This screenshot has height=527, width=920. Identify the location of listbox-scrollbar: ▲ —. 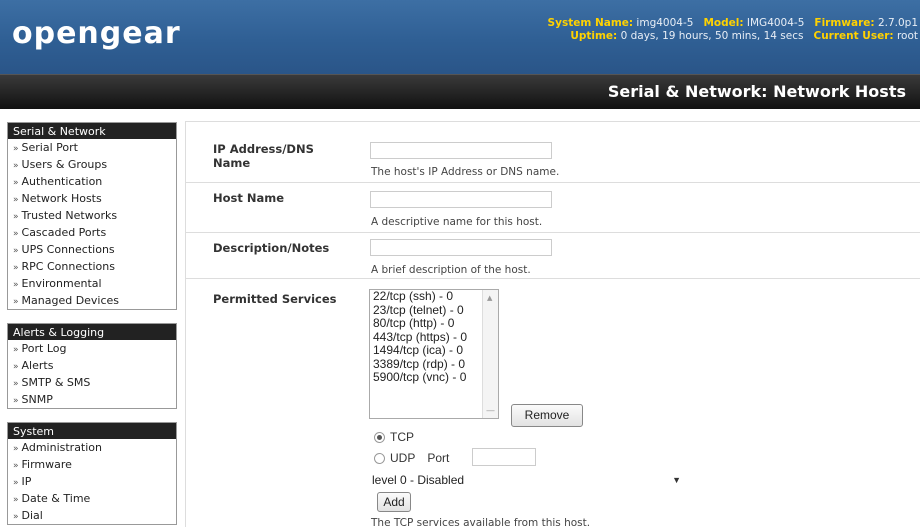
(490, 354).